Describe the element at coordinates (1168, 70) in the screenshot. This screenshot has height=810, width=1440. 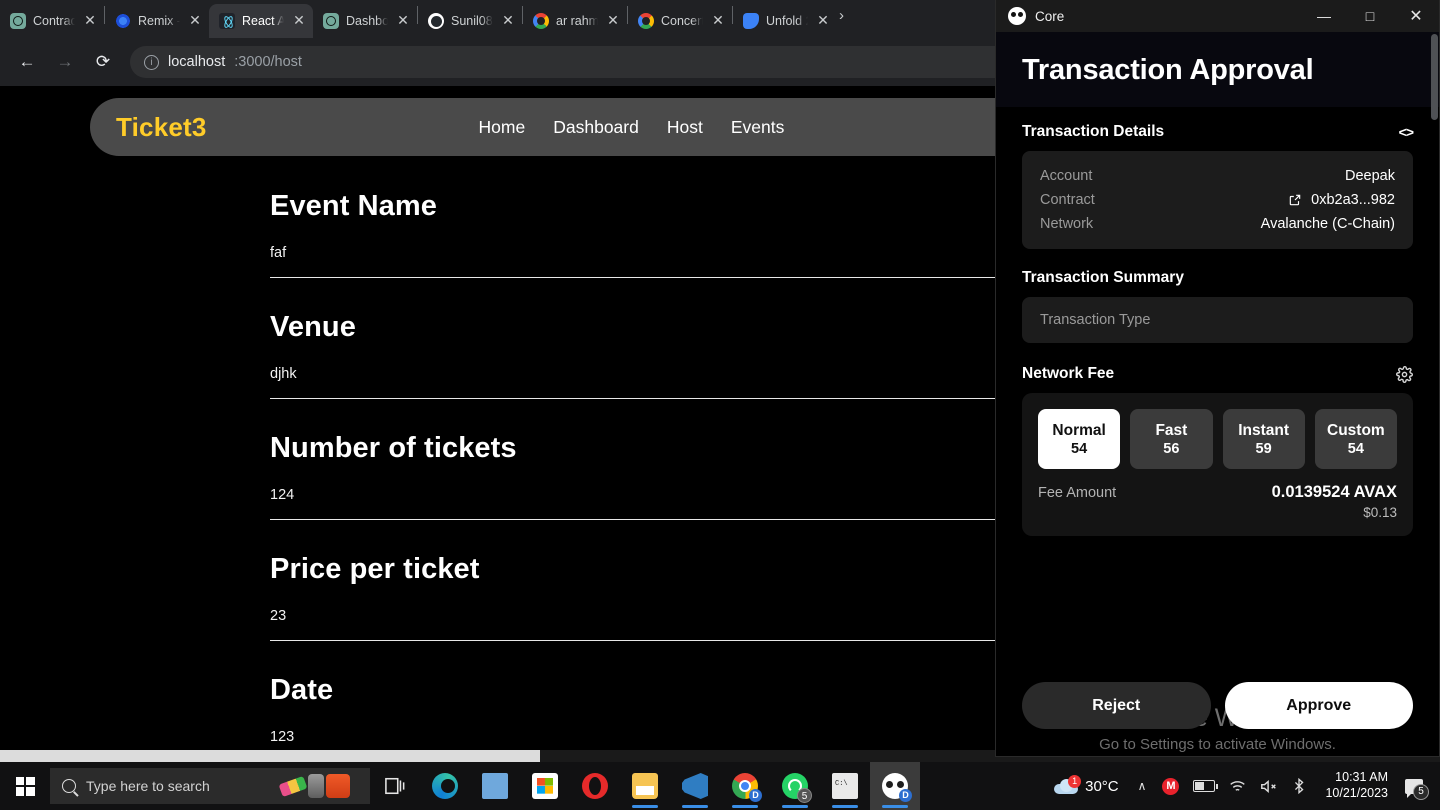
I see `page-title: Transaction Approval` at that location.